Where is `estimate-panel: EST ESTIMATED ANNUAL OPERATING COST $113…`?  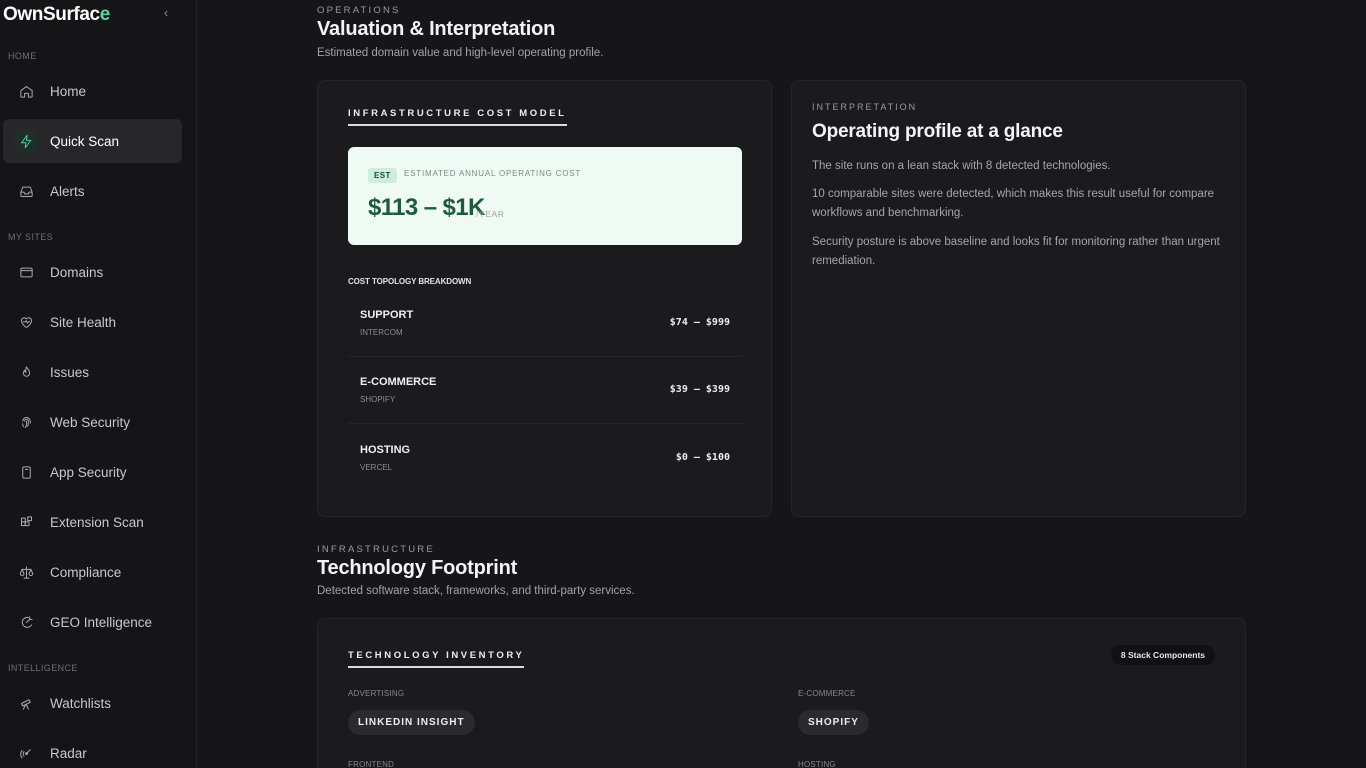 estimate-panel: EST ESTIMATED ANNUAL OPERATING COST $113… is located at coordinates (545, 196).